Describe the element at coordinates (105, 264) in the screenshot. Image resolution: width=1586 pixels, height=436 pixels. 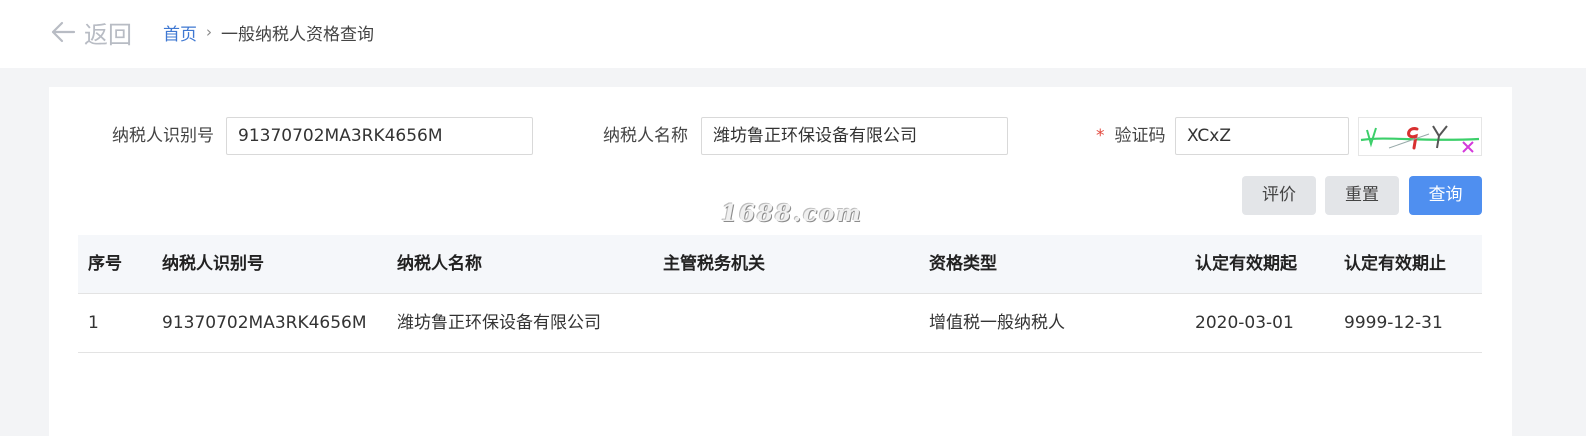
I see `column-header: 序号` at that location.